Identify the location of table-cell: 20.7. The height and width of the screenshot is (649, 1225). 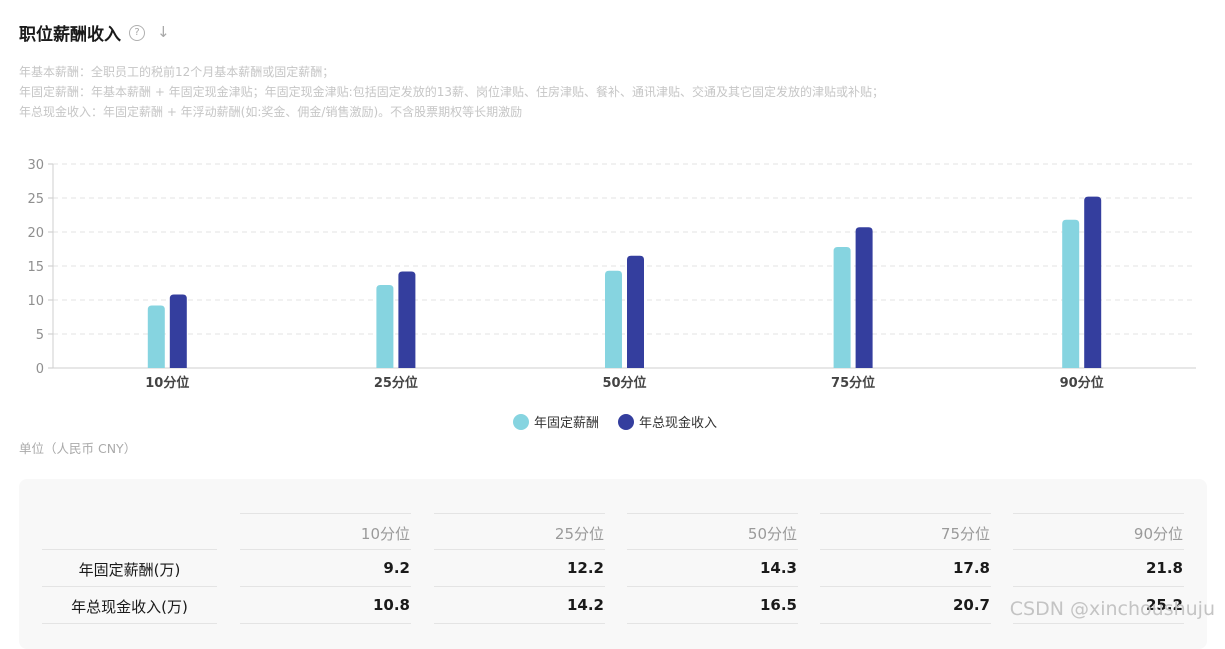
(971, 605).